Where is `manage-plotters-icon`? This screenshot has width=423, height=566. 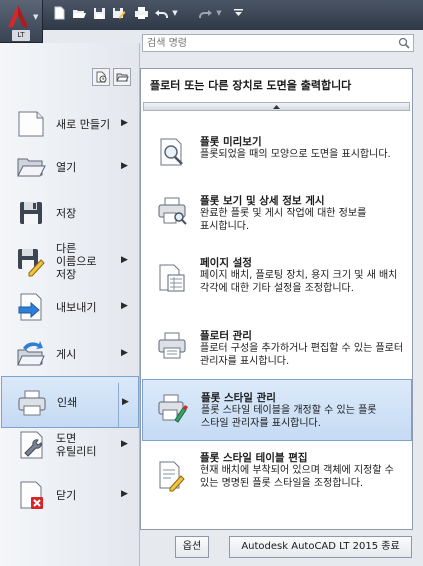
manage-plotters-icon is located at coordinates (172, 345).